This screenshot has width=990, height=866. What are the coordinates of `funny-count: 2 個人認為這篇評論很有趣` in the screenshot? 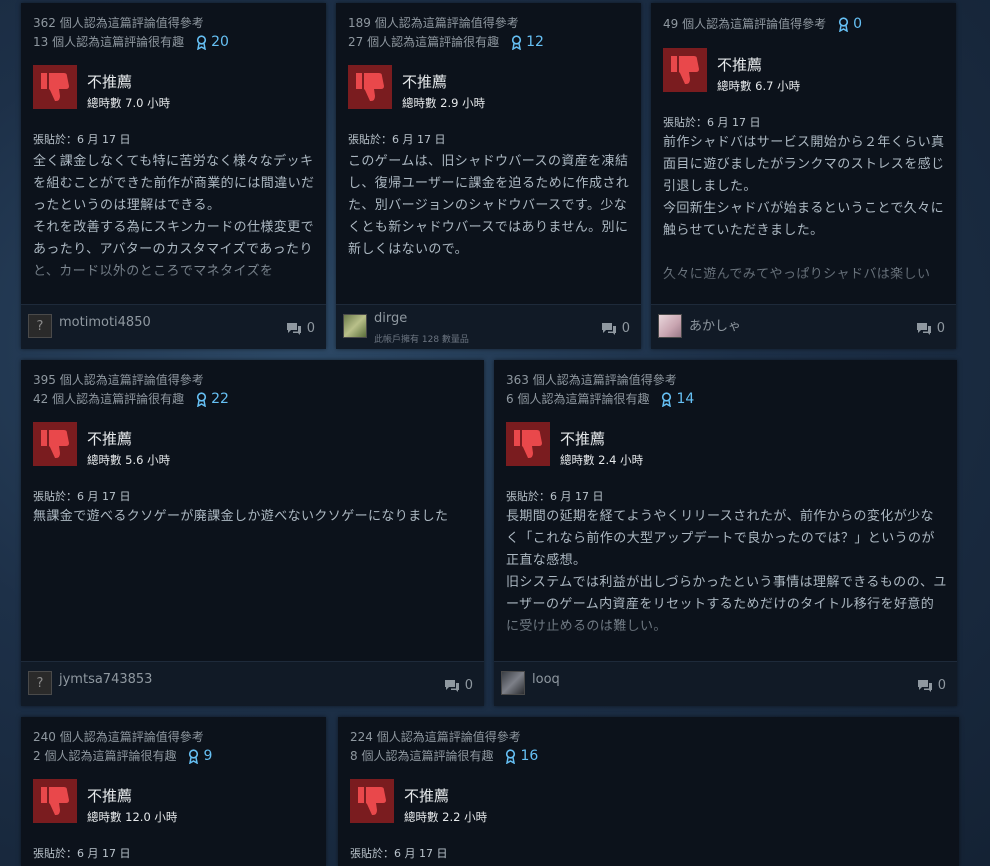 It's located at (105, 756).